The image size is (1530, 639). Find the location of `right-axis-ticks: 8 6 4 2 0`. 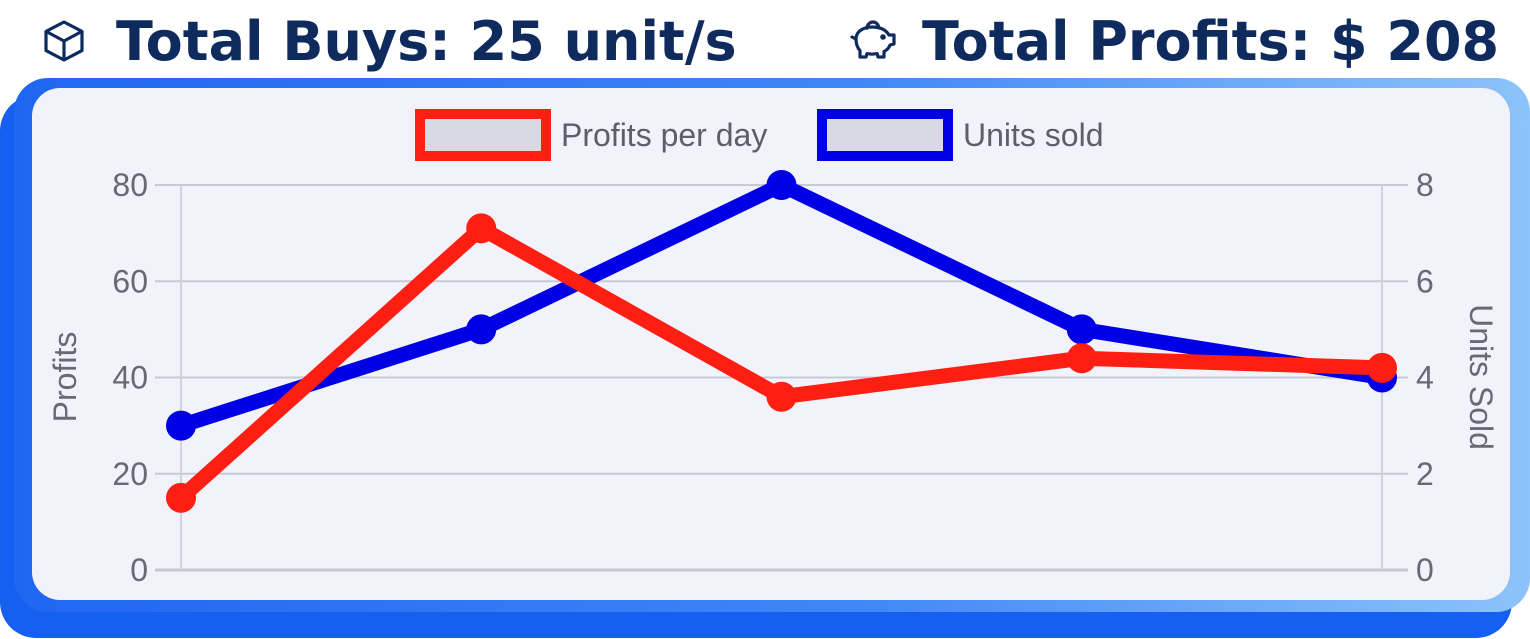

right-axis-ticks: 8 6 4 2 0 is located at coordinates (1425, 377).